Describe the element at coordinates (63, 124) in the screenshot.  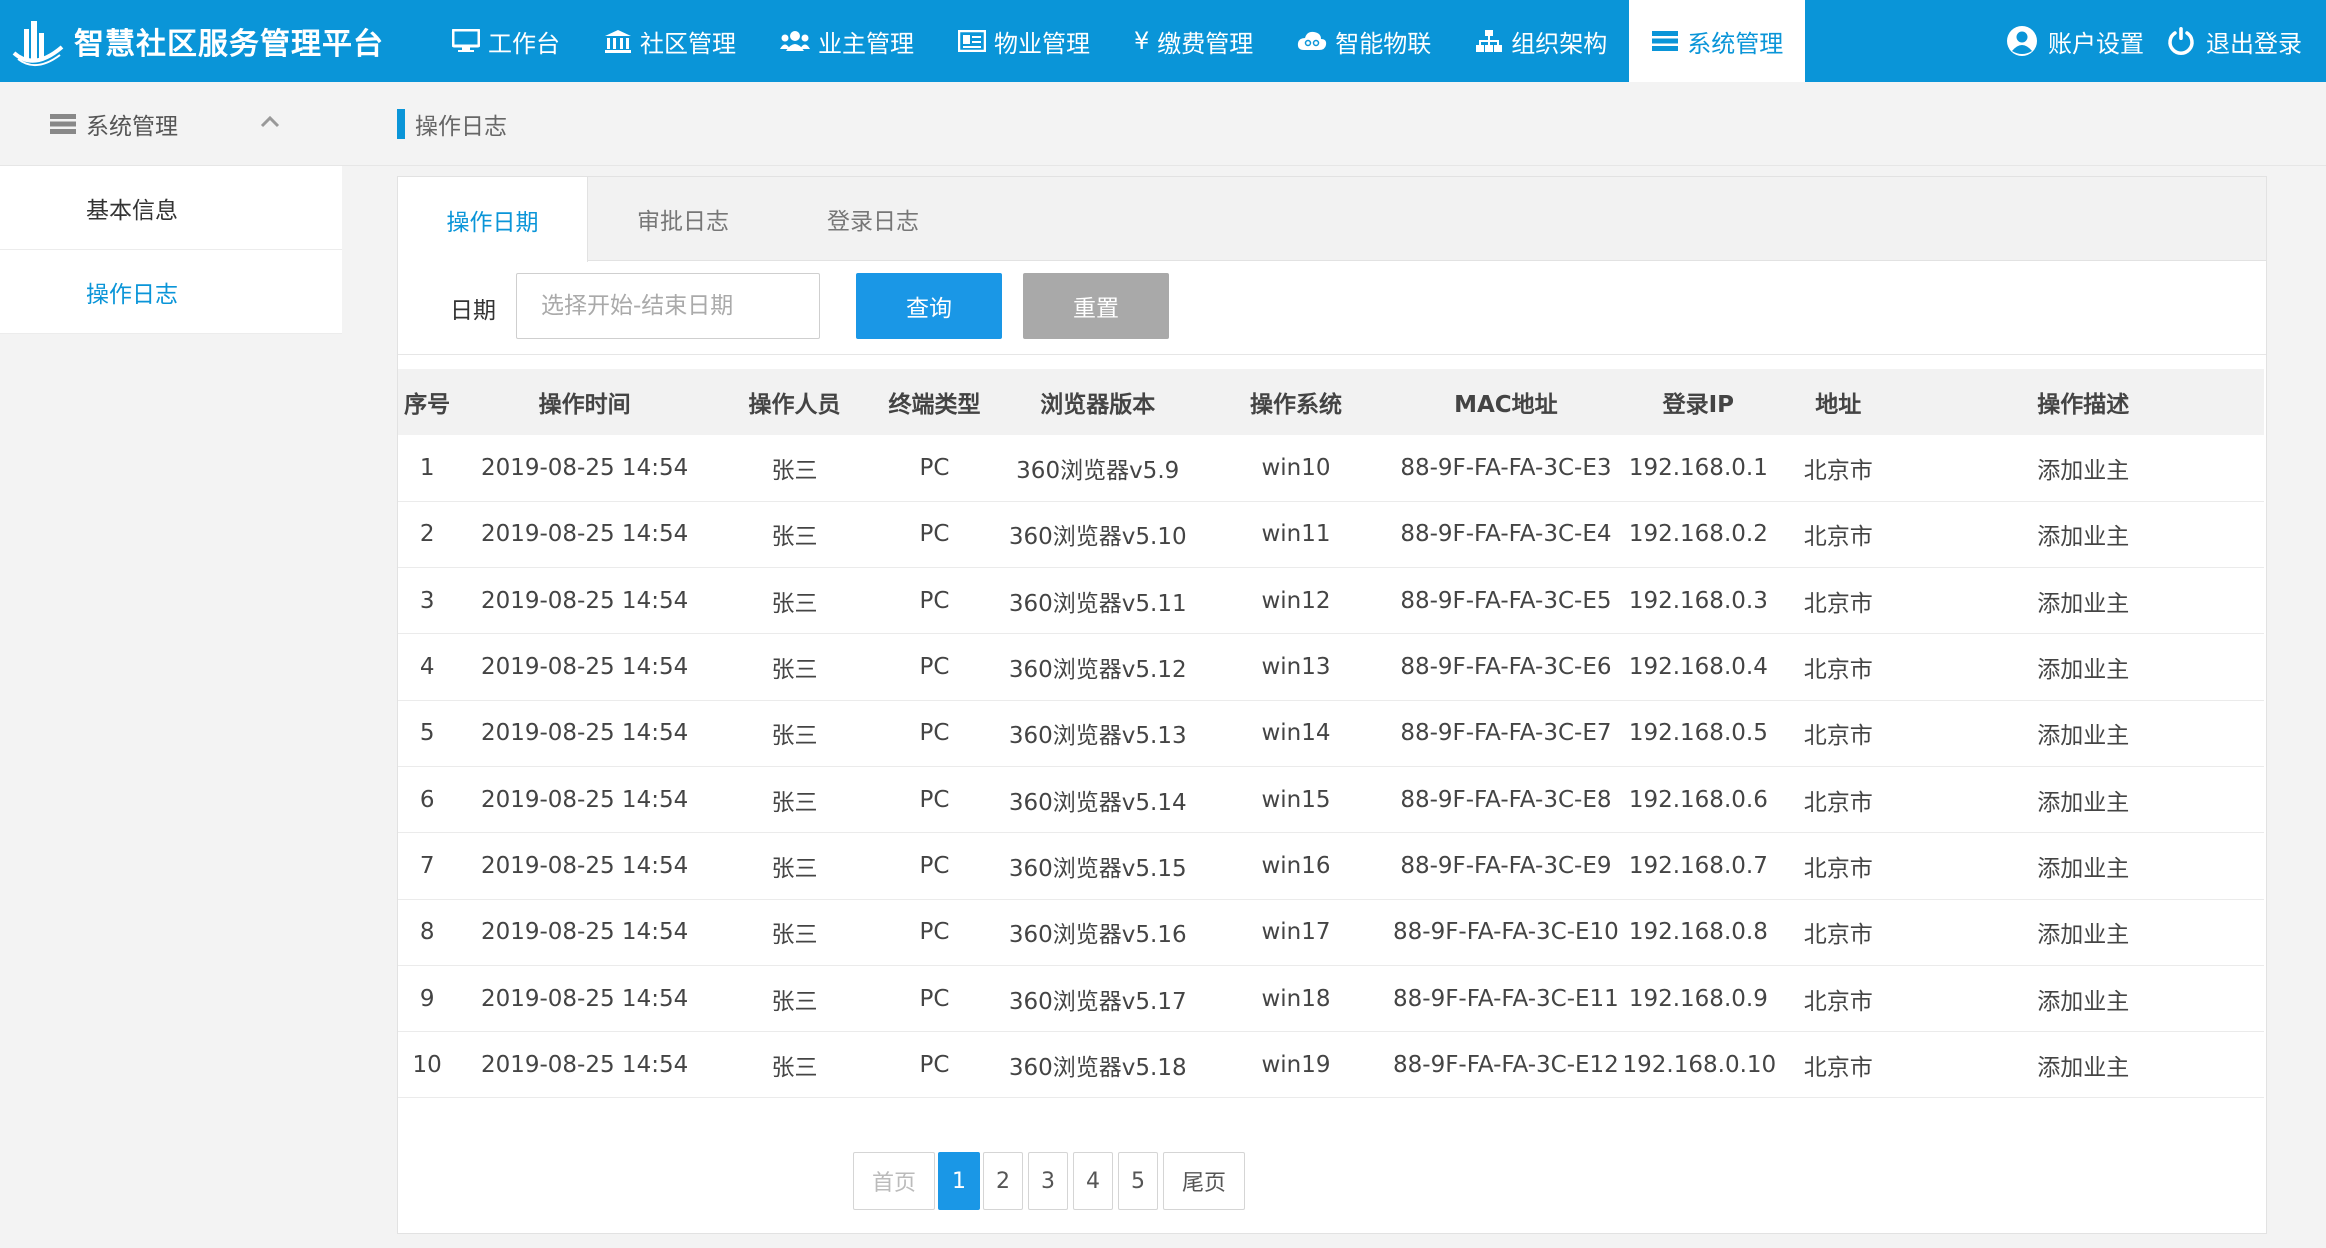
I see `server-icon` at that location.